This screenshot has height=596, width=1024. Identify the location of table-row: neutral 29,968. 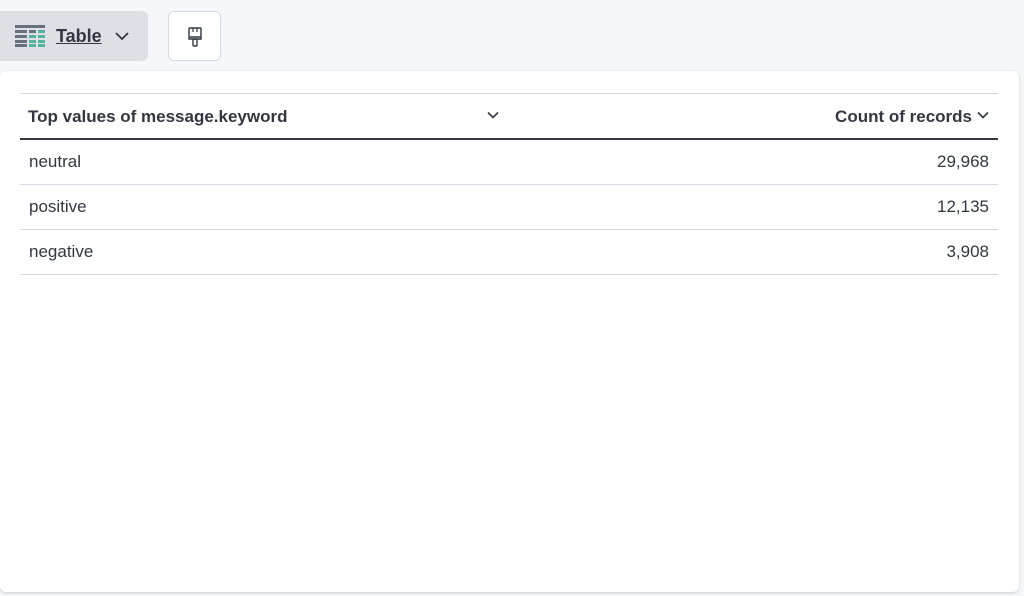
(509, 162).